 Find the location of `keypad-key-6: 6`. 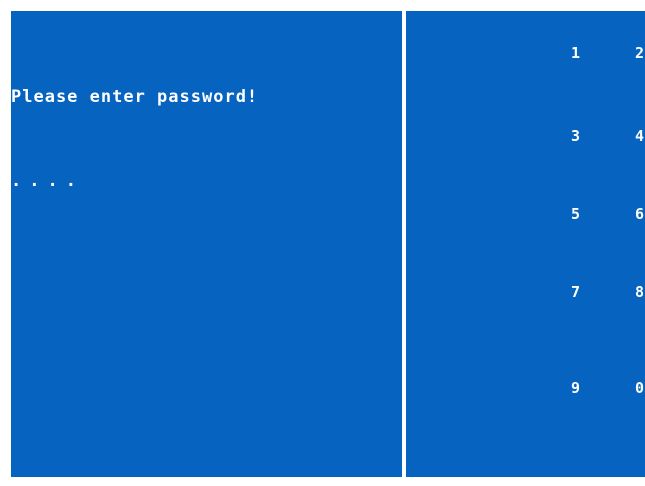

keypad-key-6: 6 is located at coordinates (639, 214).